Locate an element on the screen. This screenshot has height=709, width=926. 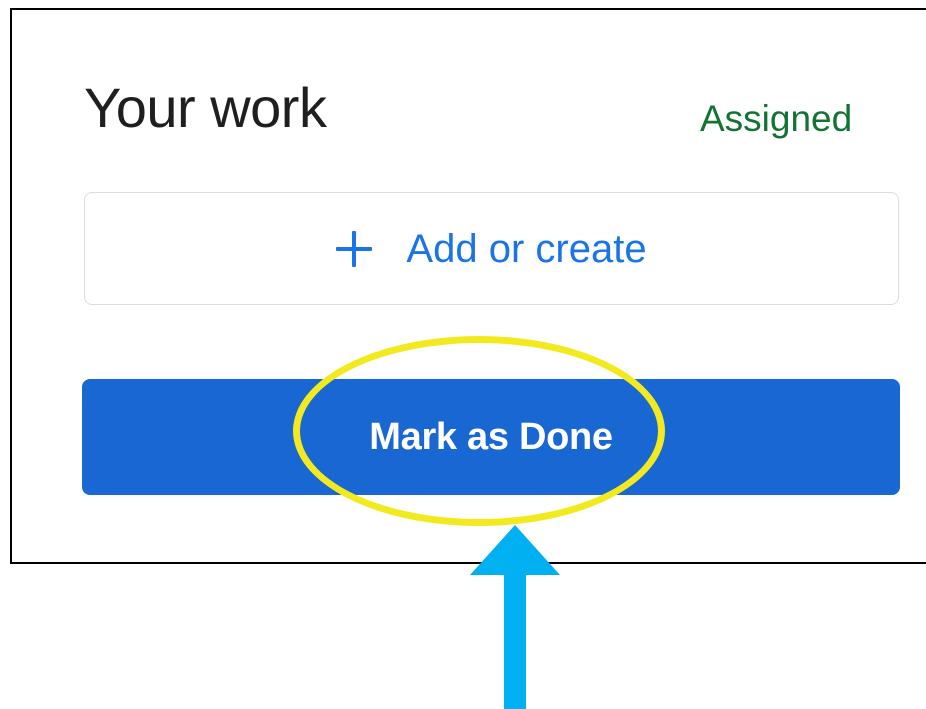
add-or-create-label: Add or create is located at coordinates (526, 248).